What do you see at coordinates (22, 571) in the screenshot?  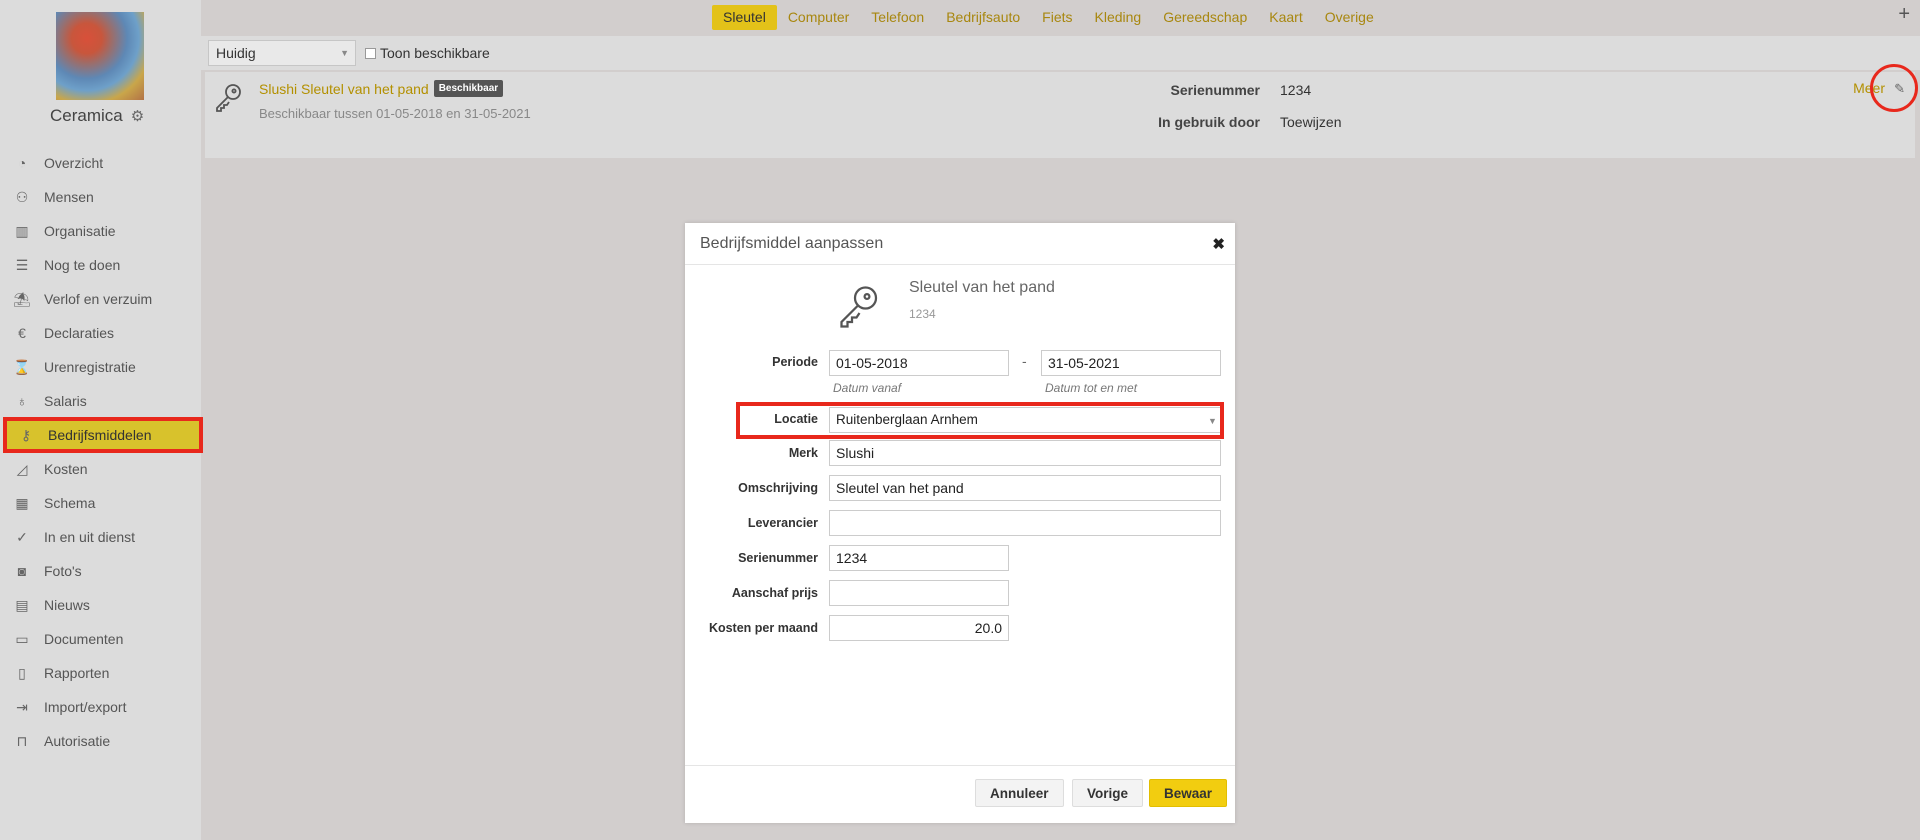 I see `camera-icon: ◙` at bounding box center [22, 571].